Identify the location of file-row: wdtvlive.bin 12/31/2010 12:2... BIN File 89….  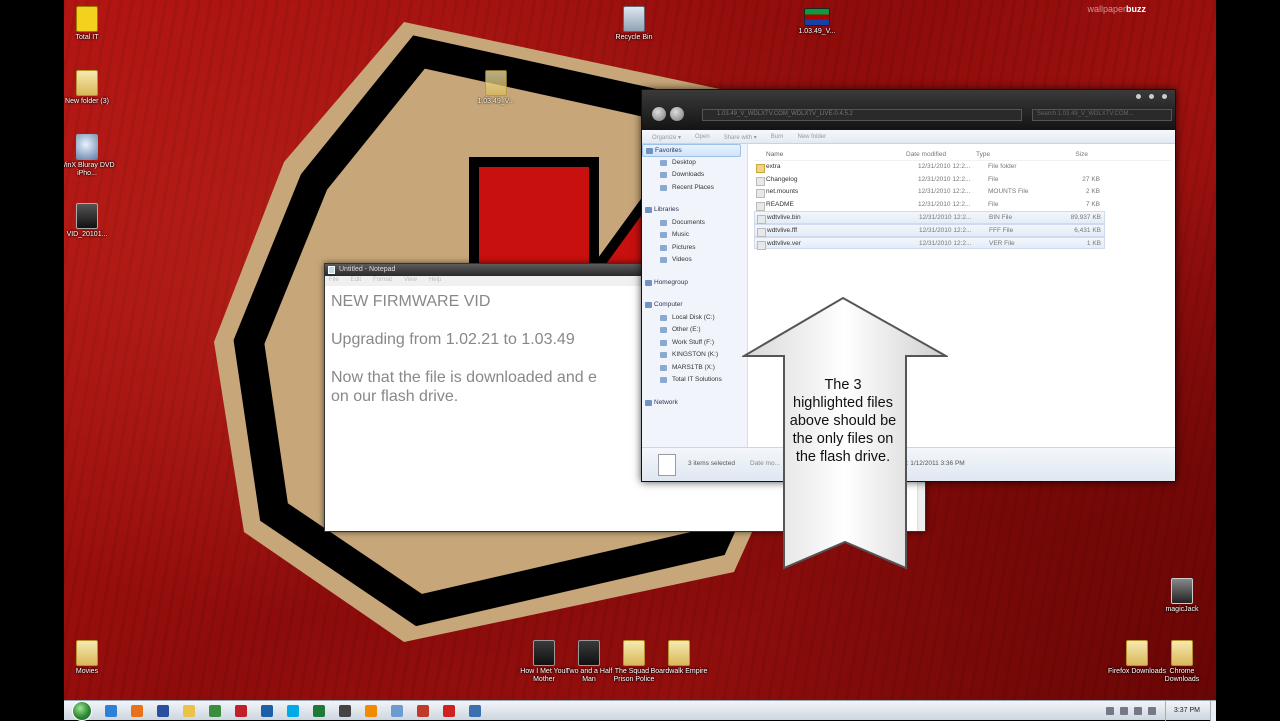
(929, 217).